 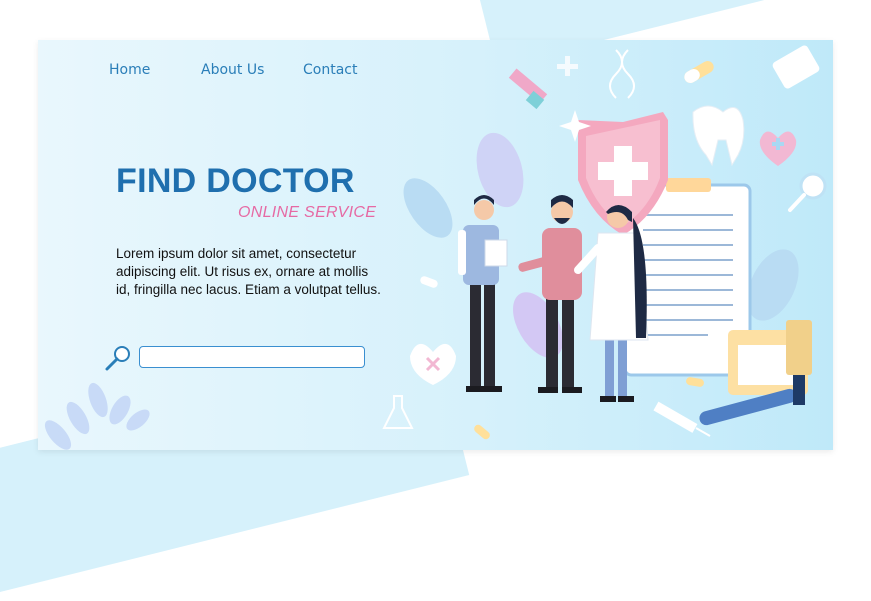 What do you see at coordinates (778, 148) in the screenshot?
I see `heart-icon` at bounding box center [778, 148].